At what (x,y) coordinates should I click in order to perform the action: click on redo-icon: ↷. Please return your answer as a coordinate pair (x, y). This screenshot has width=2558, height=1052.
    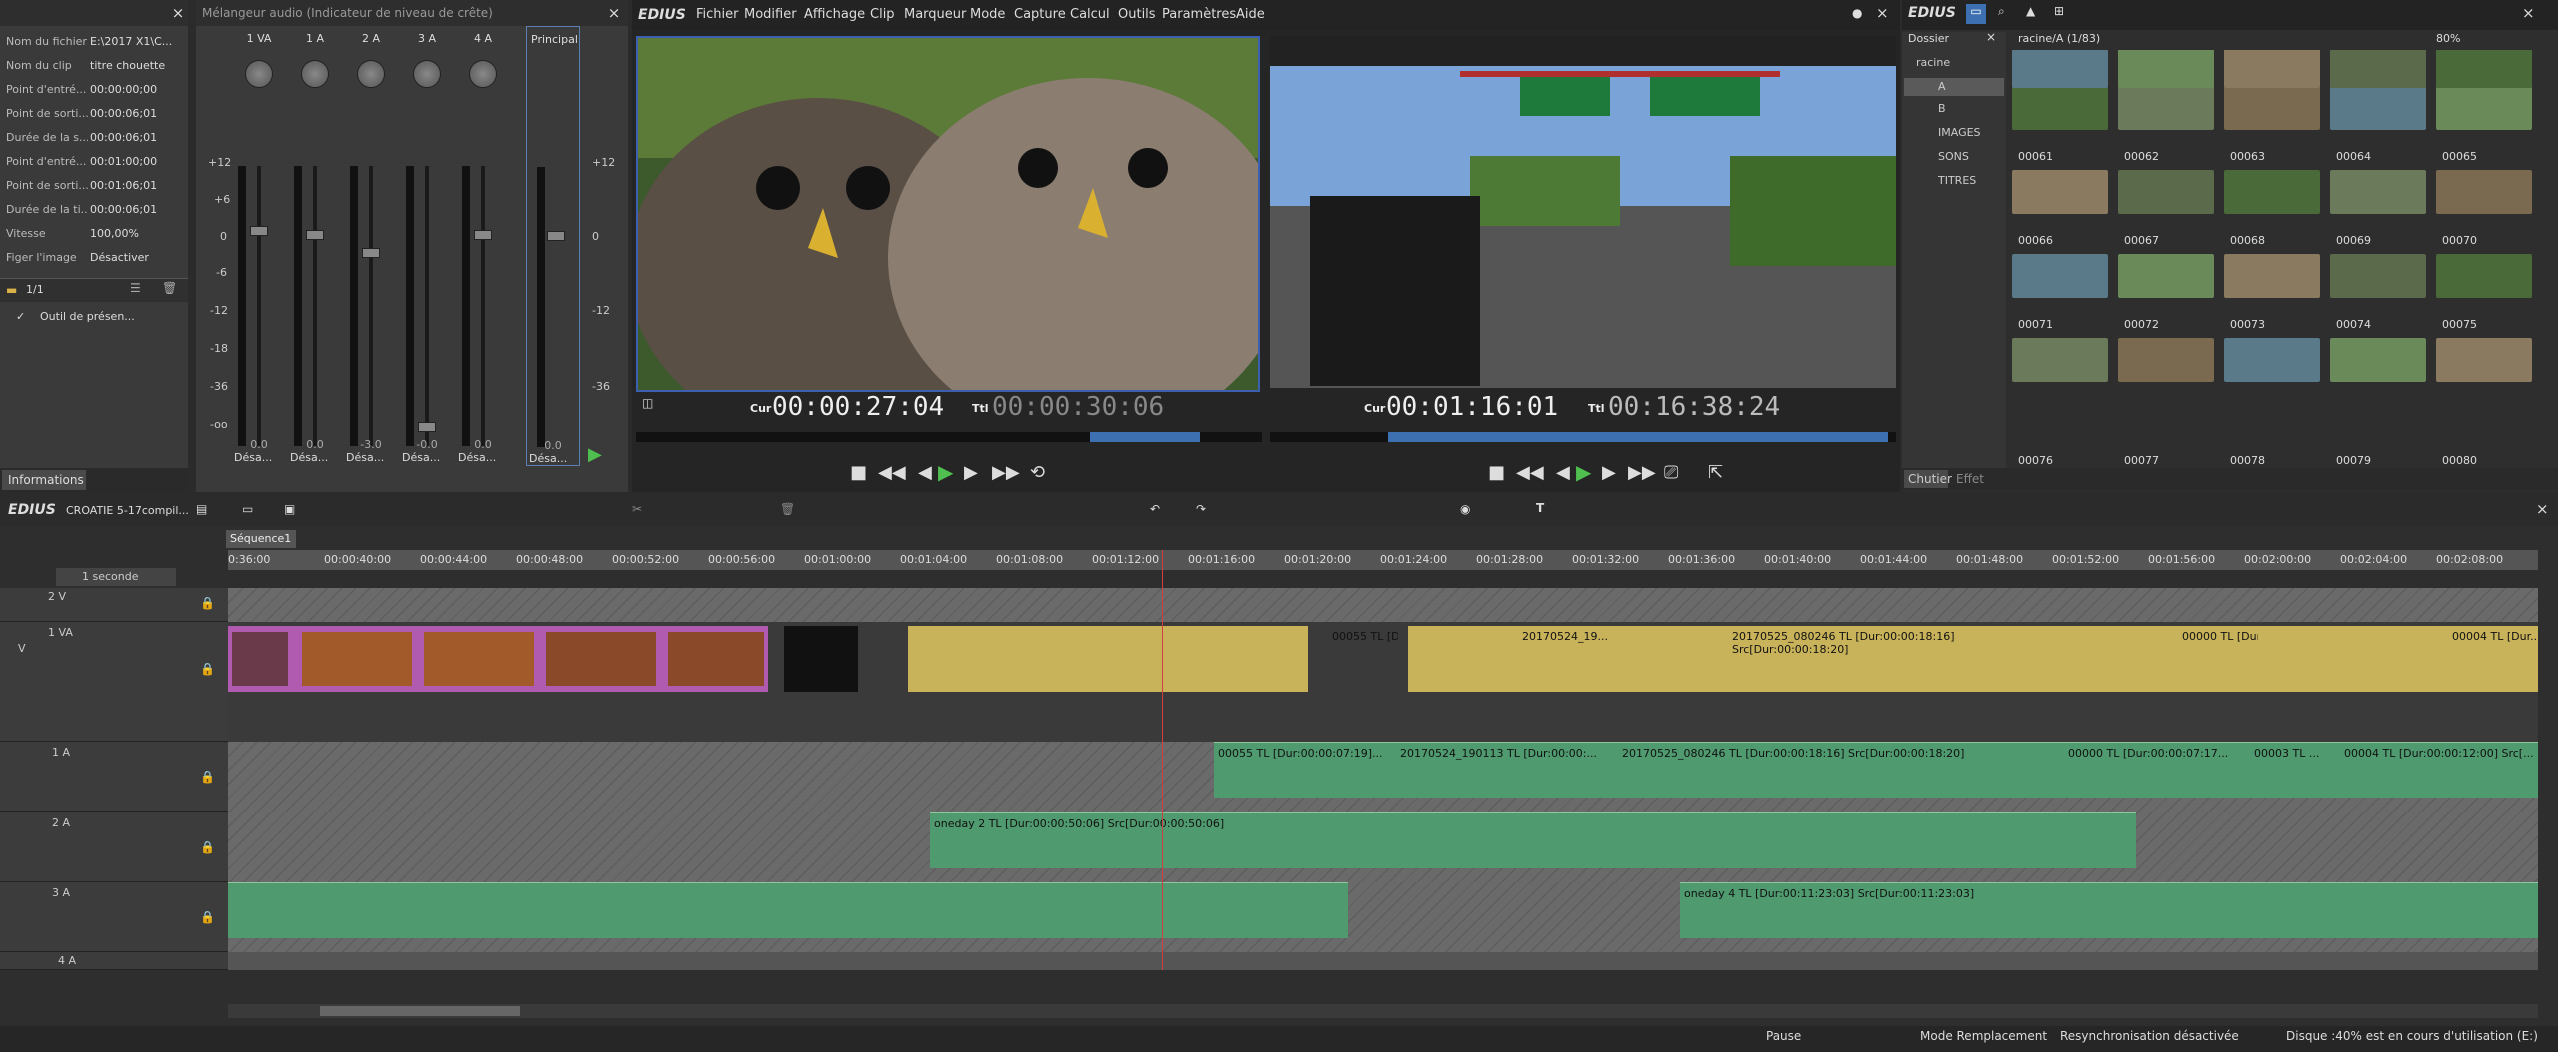
    Looking at the image, I should click on (1201, 509).